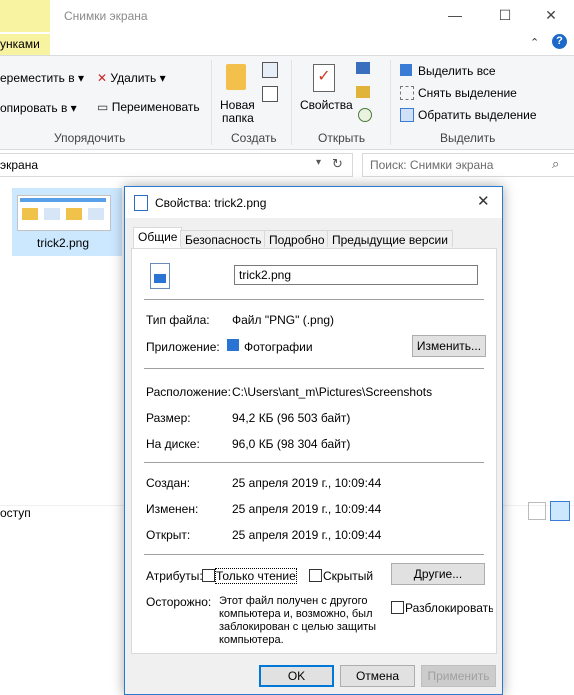 The height and width of the screenshot is (695, 574). Describe the element at coordinates (555, 164) in the screenshot. I see `search-icon: ⌕` at that location.